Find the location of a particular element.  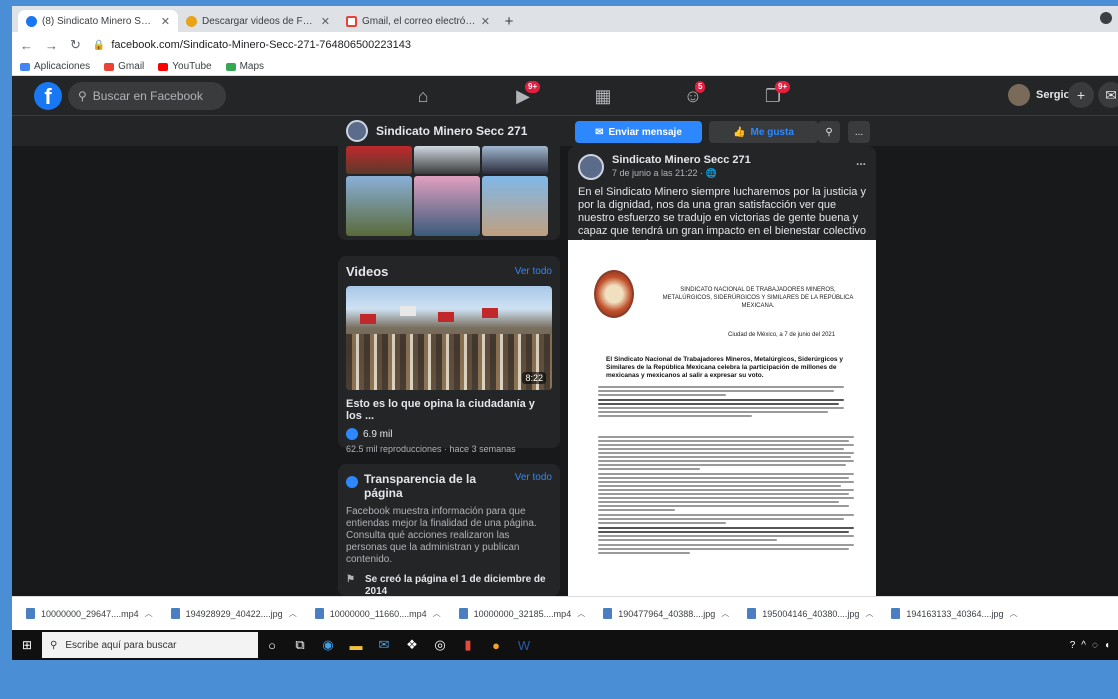

back-icon: ← is located at coordinates (26, 45).